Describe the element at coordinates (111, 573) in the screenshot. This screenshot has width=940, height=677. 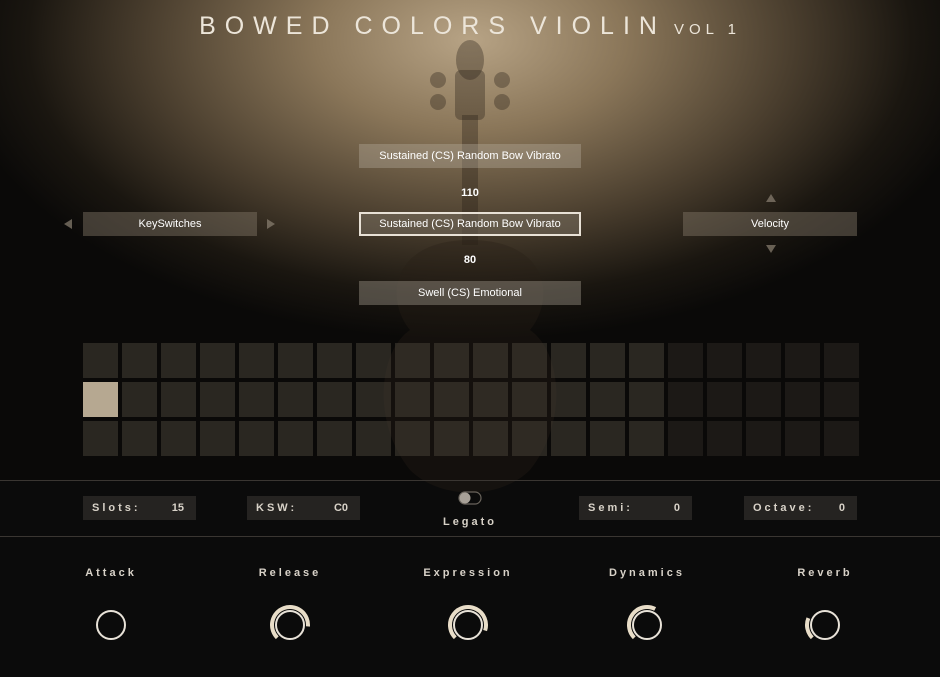
I see `knob-label: Attack` at that location.